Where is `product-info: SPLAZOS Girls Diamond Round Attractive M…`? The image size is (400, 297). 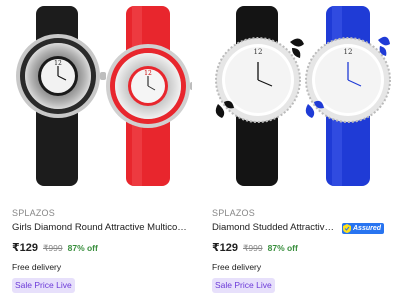 product-info: SPLAZOS Girls Diamond Round Attractive M… is located at coordinates (104, 250).